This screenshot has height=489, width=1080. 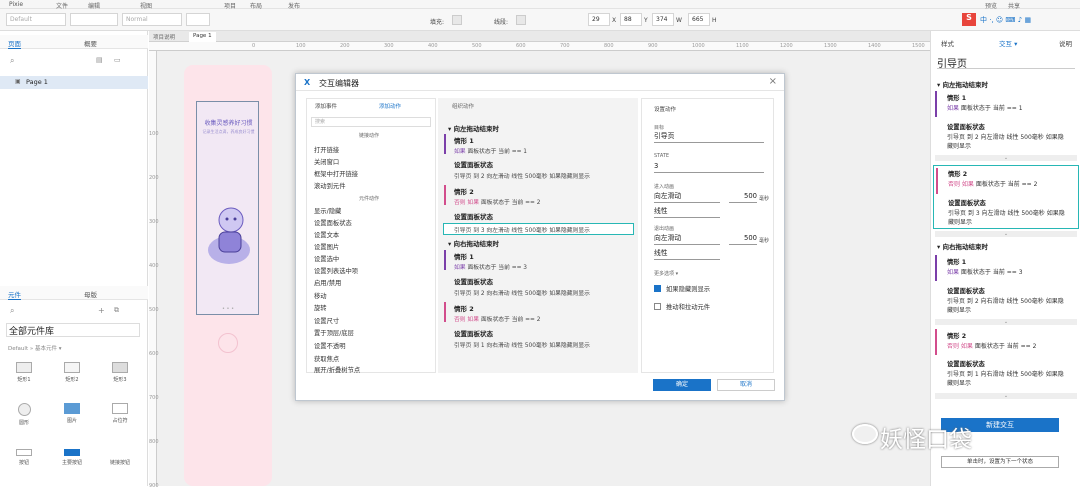 What do you see at coordinates (198, 19) in the screenshot?
I see `font-size-select` at bounding box center [198, 19].